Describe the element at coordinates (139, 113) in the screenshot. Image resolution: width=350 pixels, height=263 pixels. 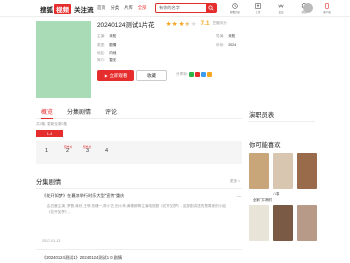
I see `content-tabs: 概览 分集剧情 评论` at that location.